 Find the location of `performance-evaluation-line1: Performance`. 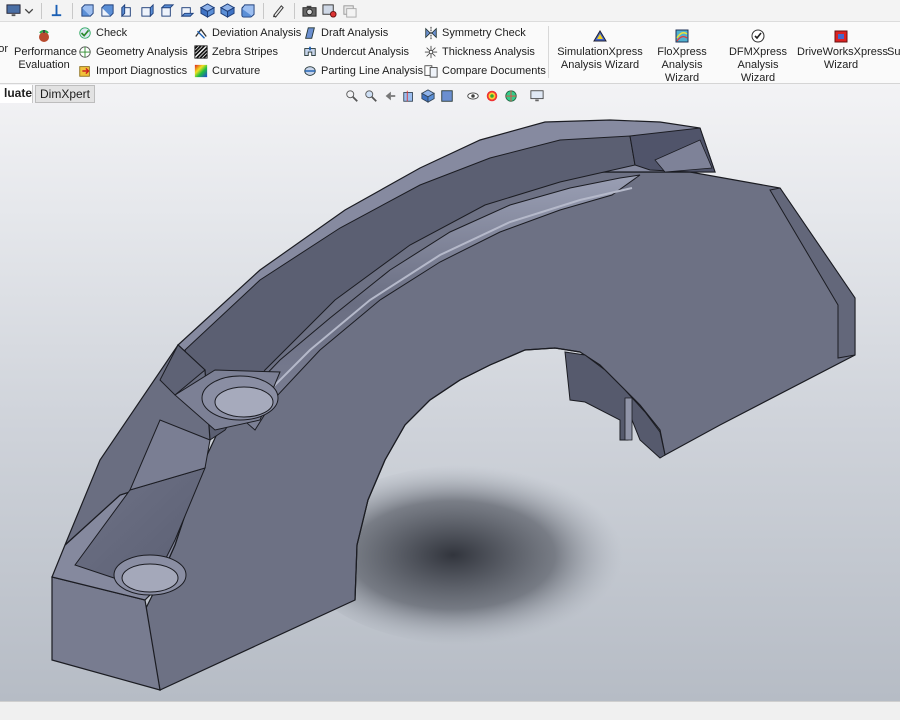

performance-evaluation-line1: Performance is located at coordinates (45, 52).